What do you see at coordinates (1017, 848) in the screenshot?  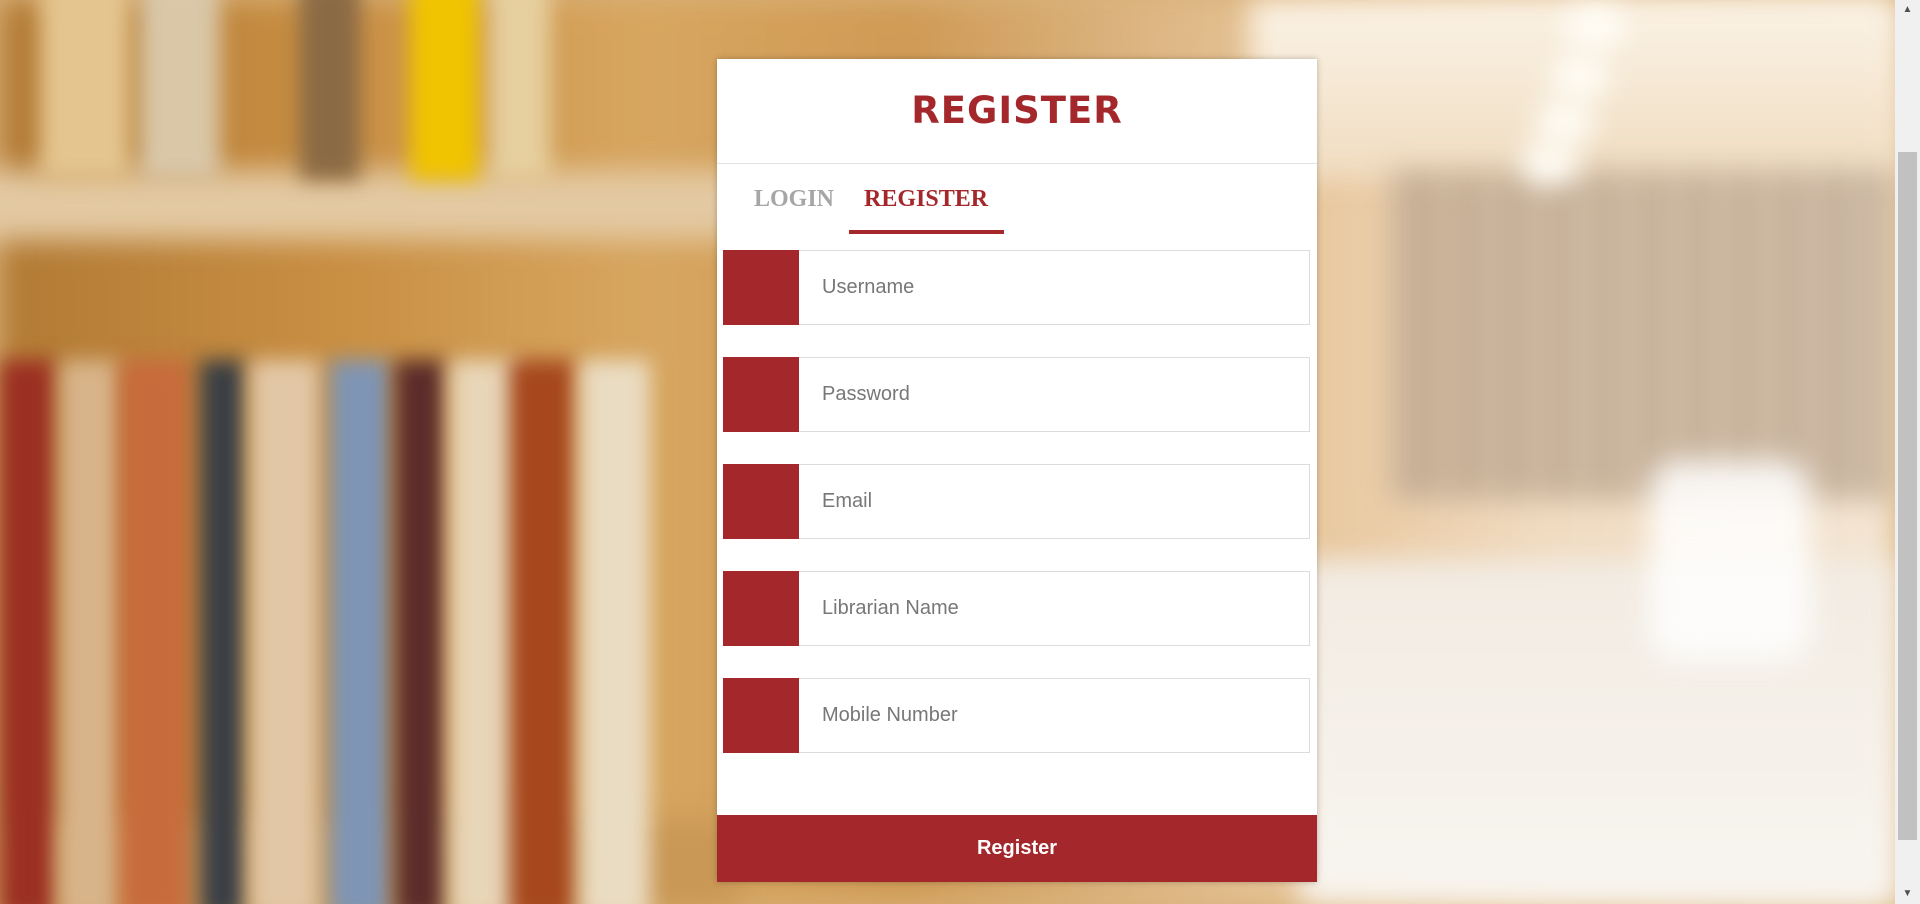 I see `register-button: Register` at bounding box center [1017, 848].